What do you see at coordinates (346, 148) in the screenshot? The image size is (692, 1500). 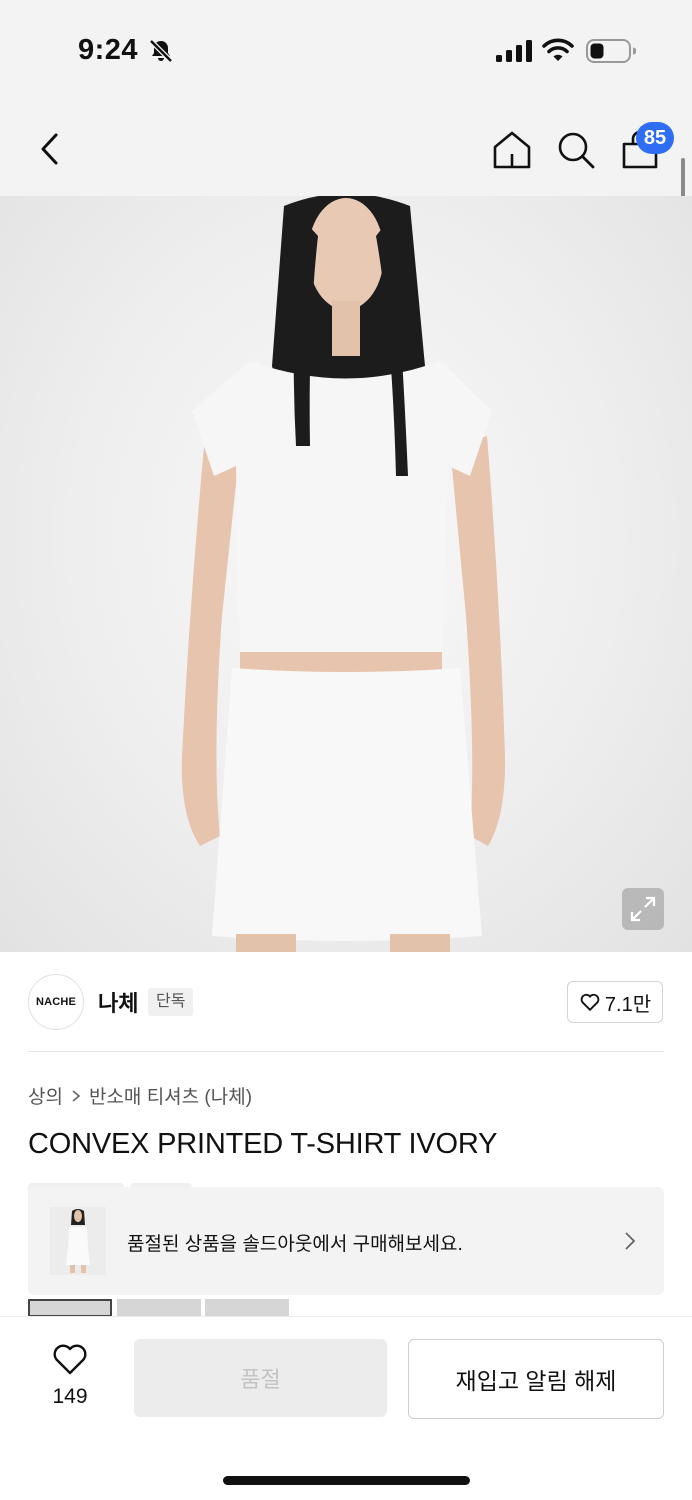 I see `nav-bar` at bounding box center [346, 148].